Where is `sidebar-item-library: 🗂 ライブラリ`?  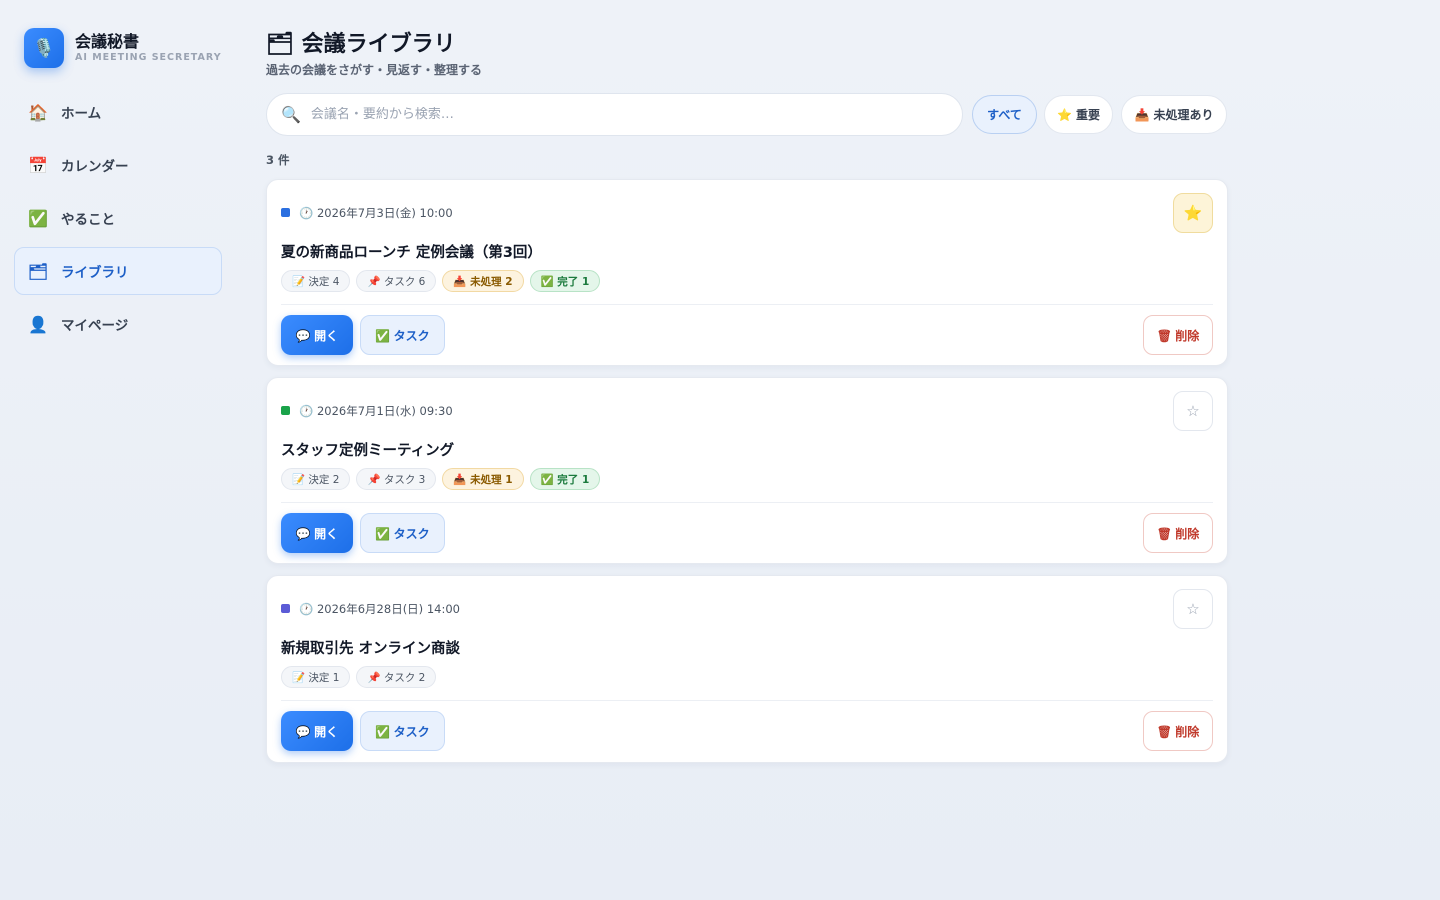
sidebar-item-library: 🗂 ライブラリ is located at coordinates (118, 271).